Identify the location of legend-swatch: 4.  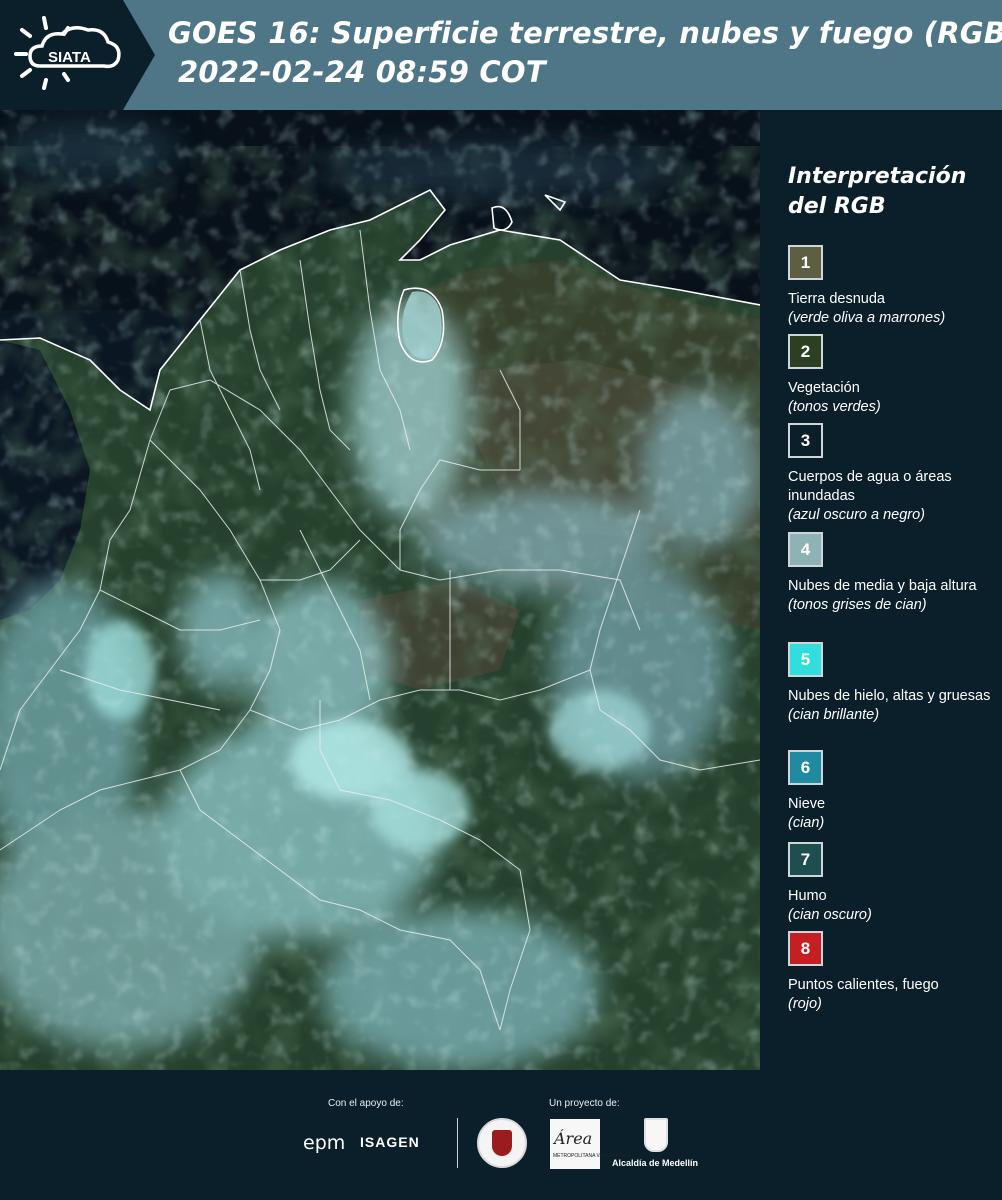
(805, 549).